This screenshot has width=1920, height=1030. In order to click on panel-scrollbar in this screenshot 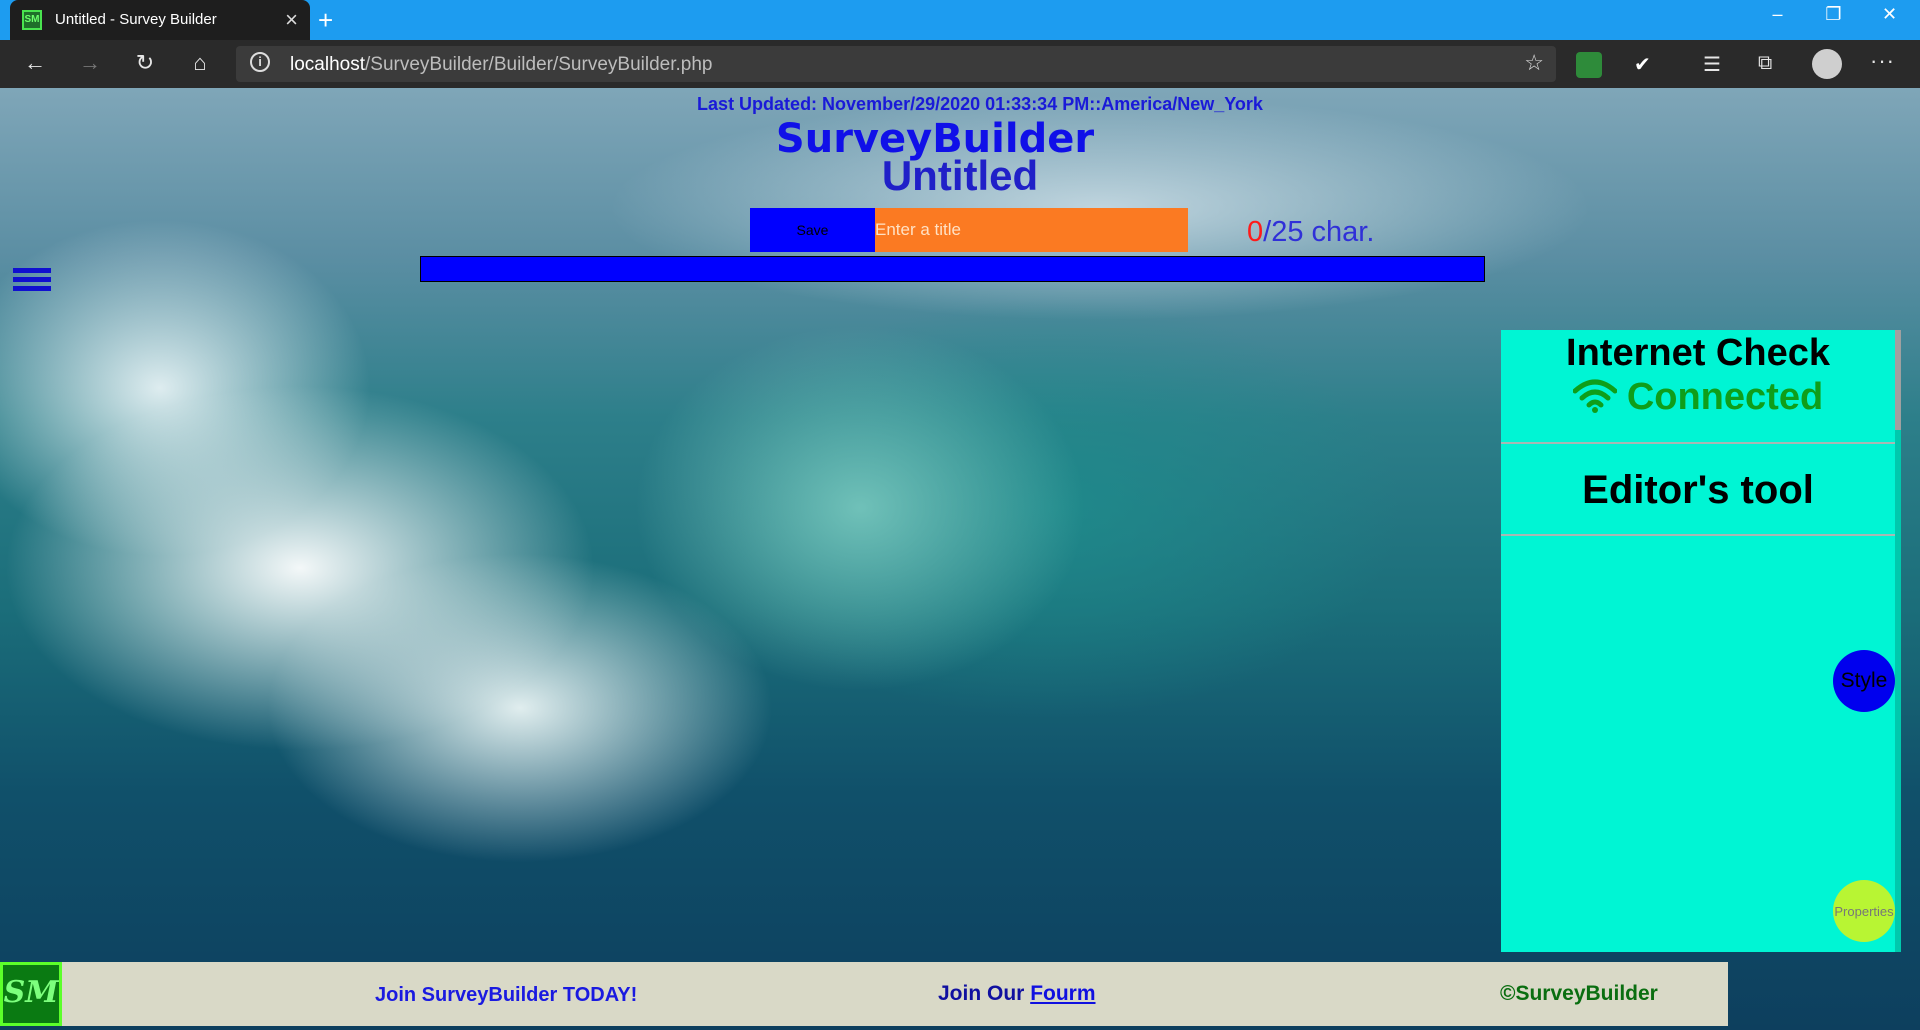, I will do `click(1898, 641)`.